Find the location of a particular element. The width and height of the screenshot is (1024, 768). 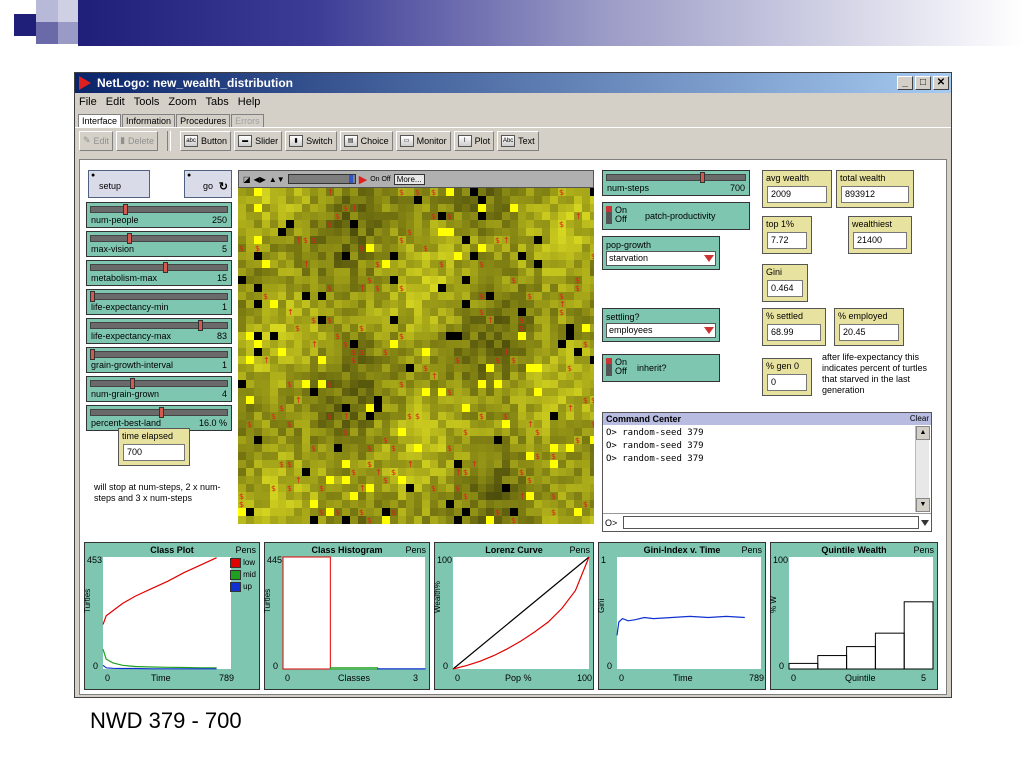

move-vertical-icon: ▲▼ is located at coordinates (277, 179).